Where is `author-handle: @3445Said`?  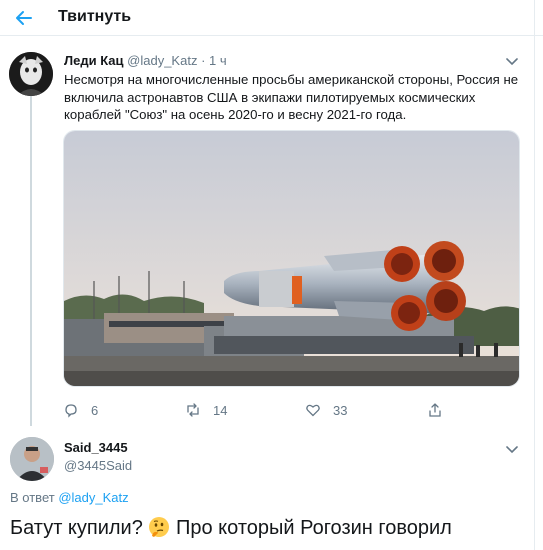 author-handle: @3445Said is located at coordinates (98, 465).